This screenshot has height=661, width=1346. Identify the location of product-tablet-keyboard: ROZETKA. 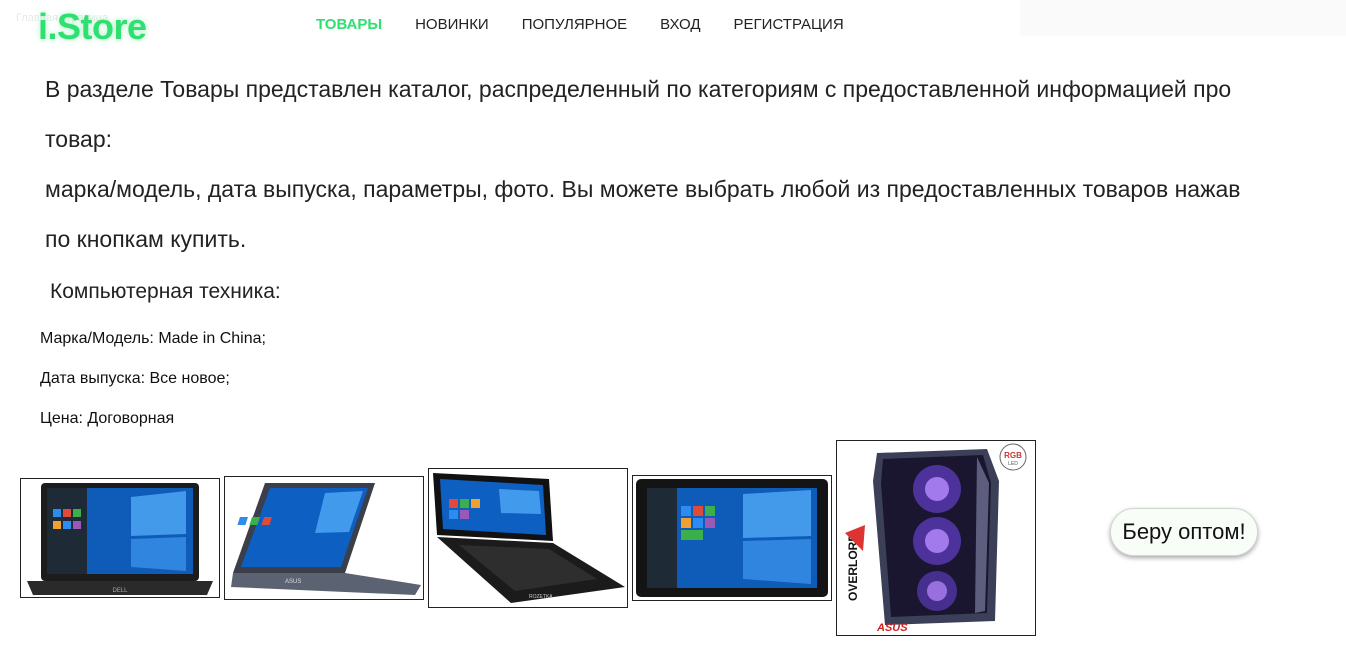
(528, 538).